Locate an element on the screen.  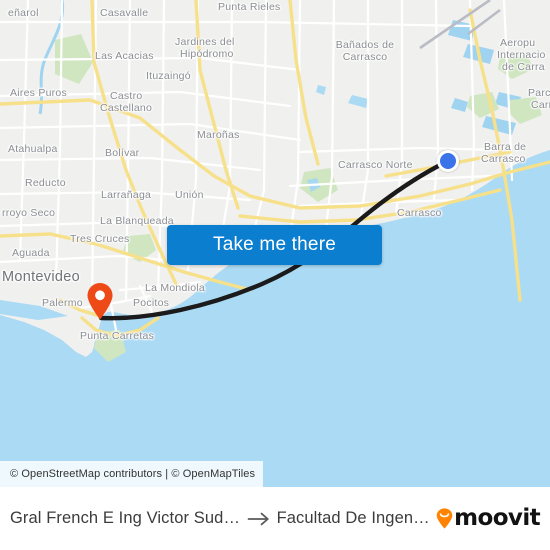
moovit-logo: moovit is located at coordinates (488, 518).